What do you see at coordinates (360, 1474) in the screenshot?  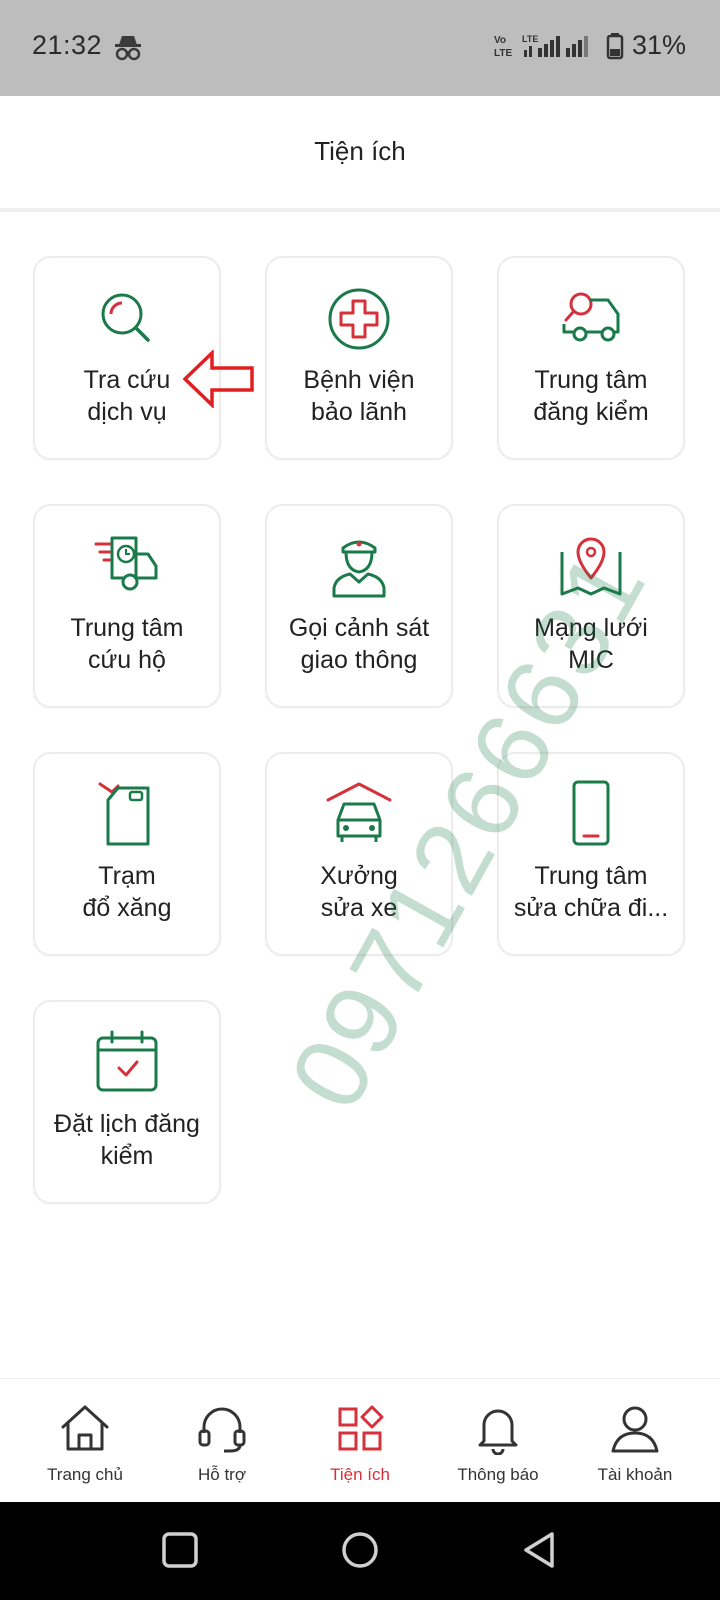 I see `nav-label: Tiện ích` at bounding box center [360, 1474].